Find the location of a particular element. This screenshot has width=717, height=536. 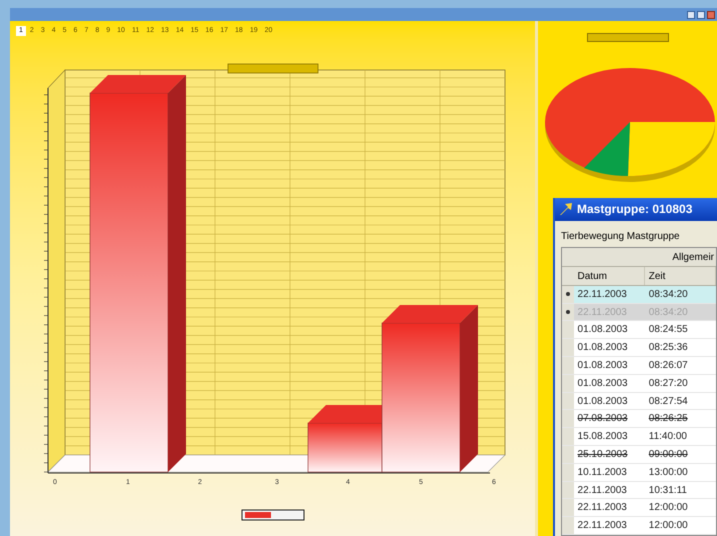

table-row: 01.08.2003 08:25:36 is located at coordinates (639, 348).